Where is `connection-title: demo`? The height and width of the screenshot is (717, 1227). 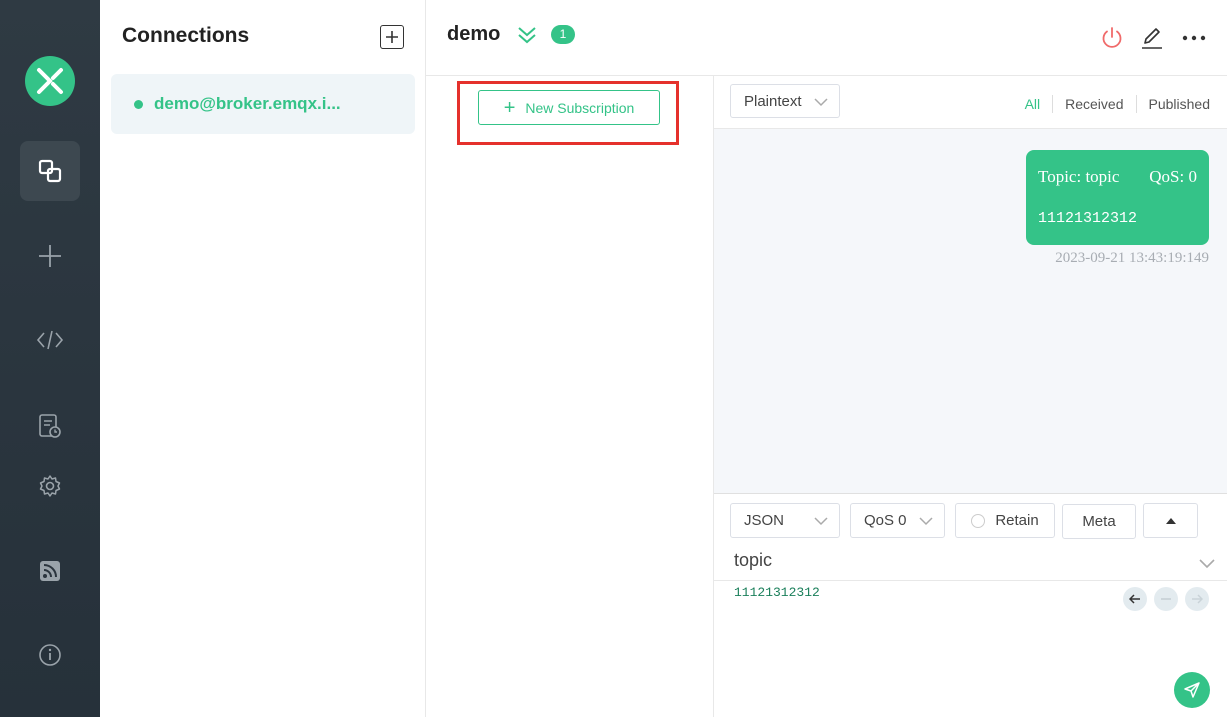 connection-title: demo is located at coordinates (474, 34).